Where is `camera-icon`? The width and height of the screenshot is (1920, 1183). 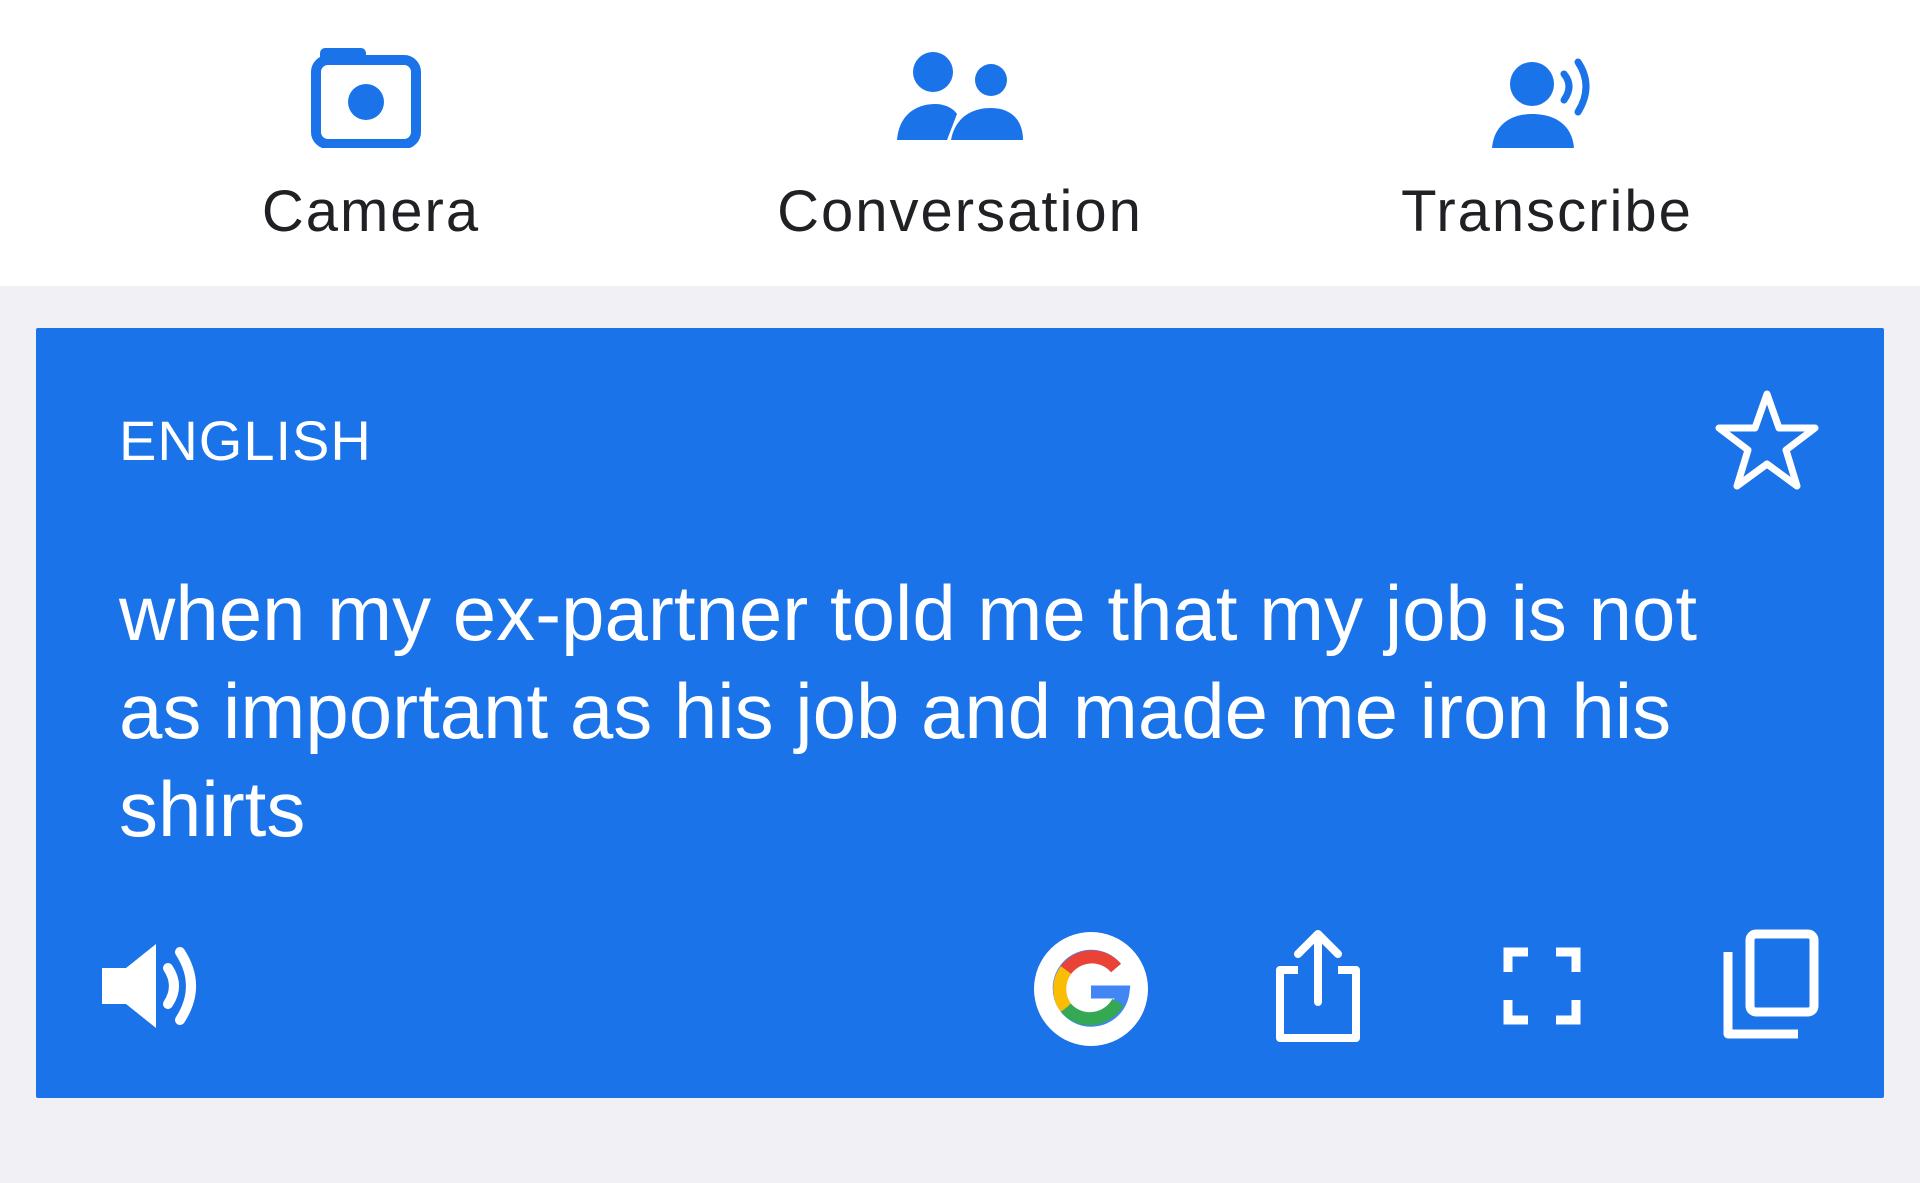
camera-icon is located at coordinates (366, 98).